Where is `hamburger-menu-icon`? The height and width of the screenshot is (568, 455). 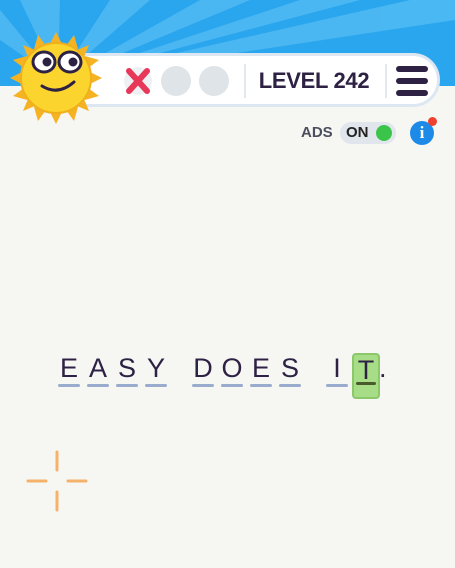 hamburger-menu-icon is located at coordinates (412, 81).